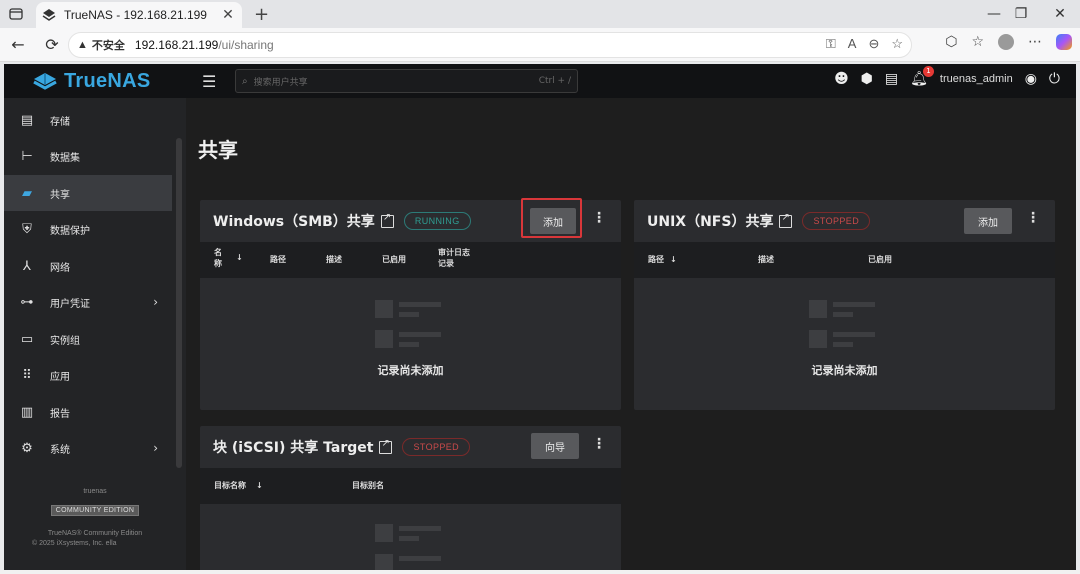 Image resolution: width=1080 pixels, height=574 pixels. I want to click on truenas-logo: TrueNAS, so click(91, 81).